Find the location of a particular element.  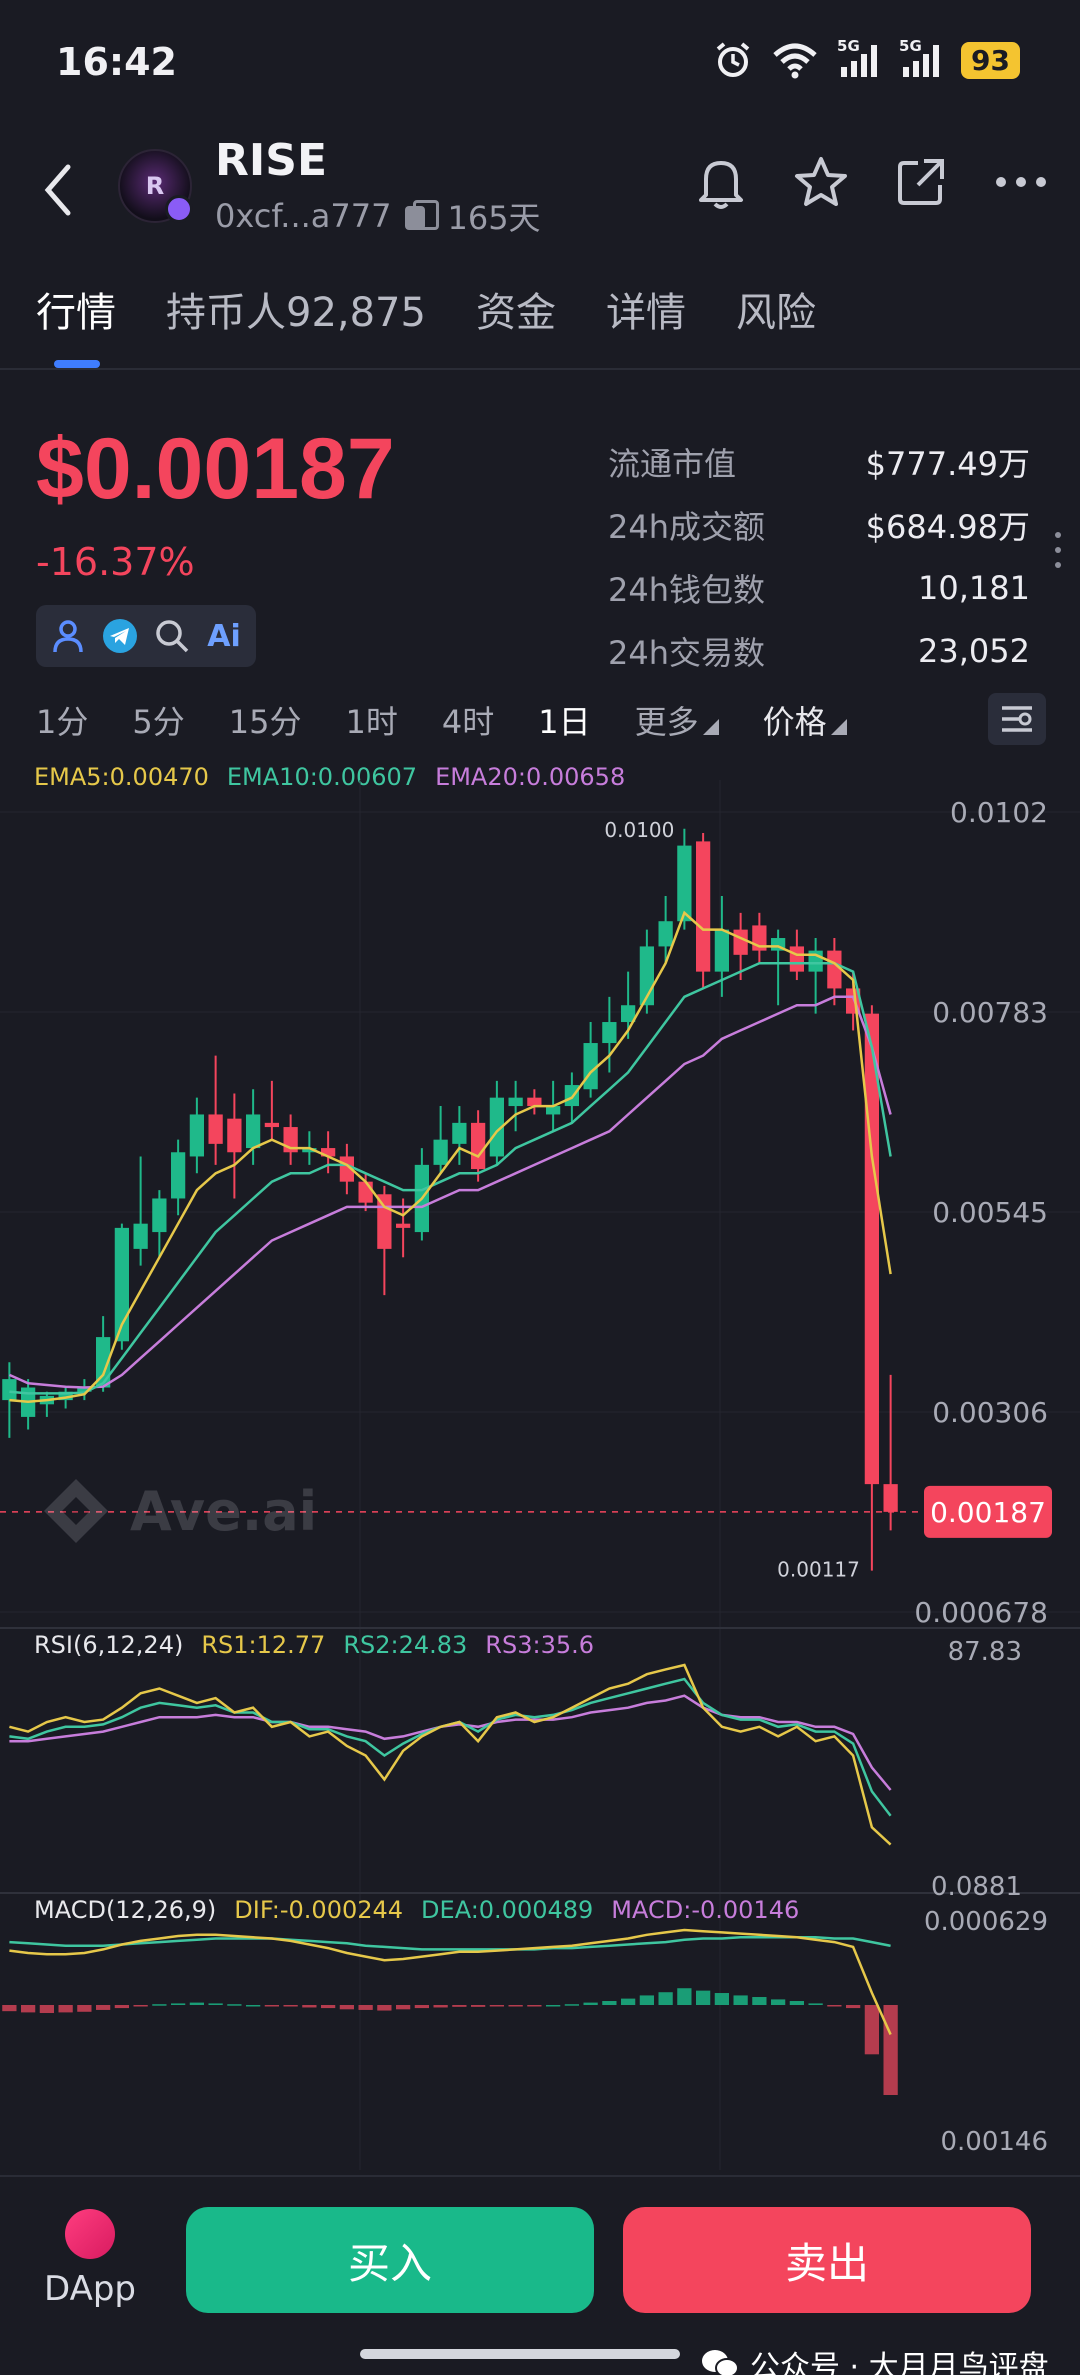

stat-label: 24h交易数 is located at coordinates (687, 652).